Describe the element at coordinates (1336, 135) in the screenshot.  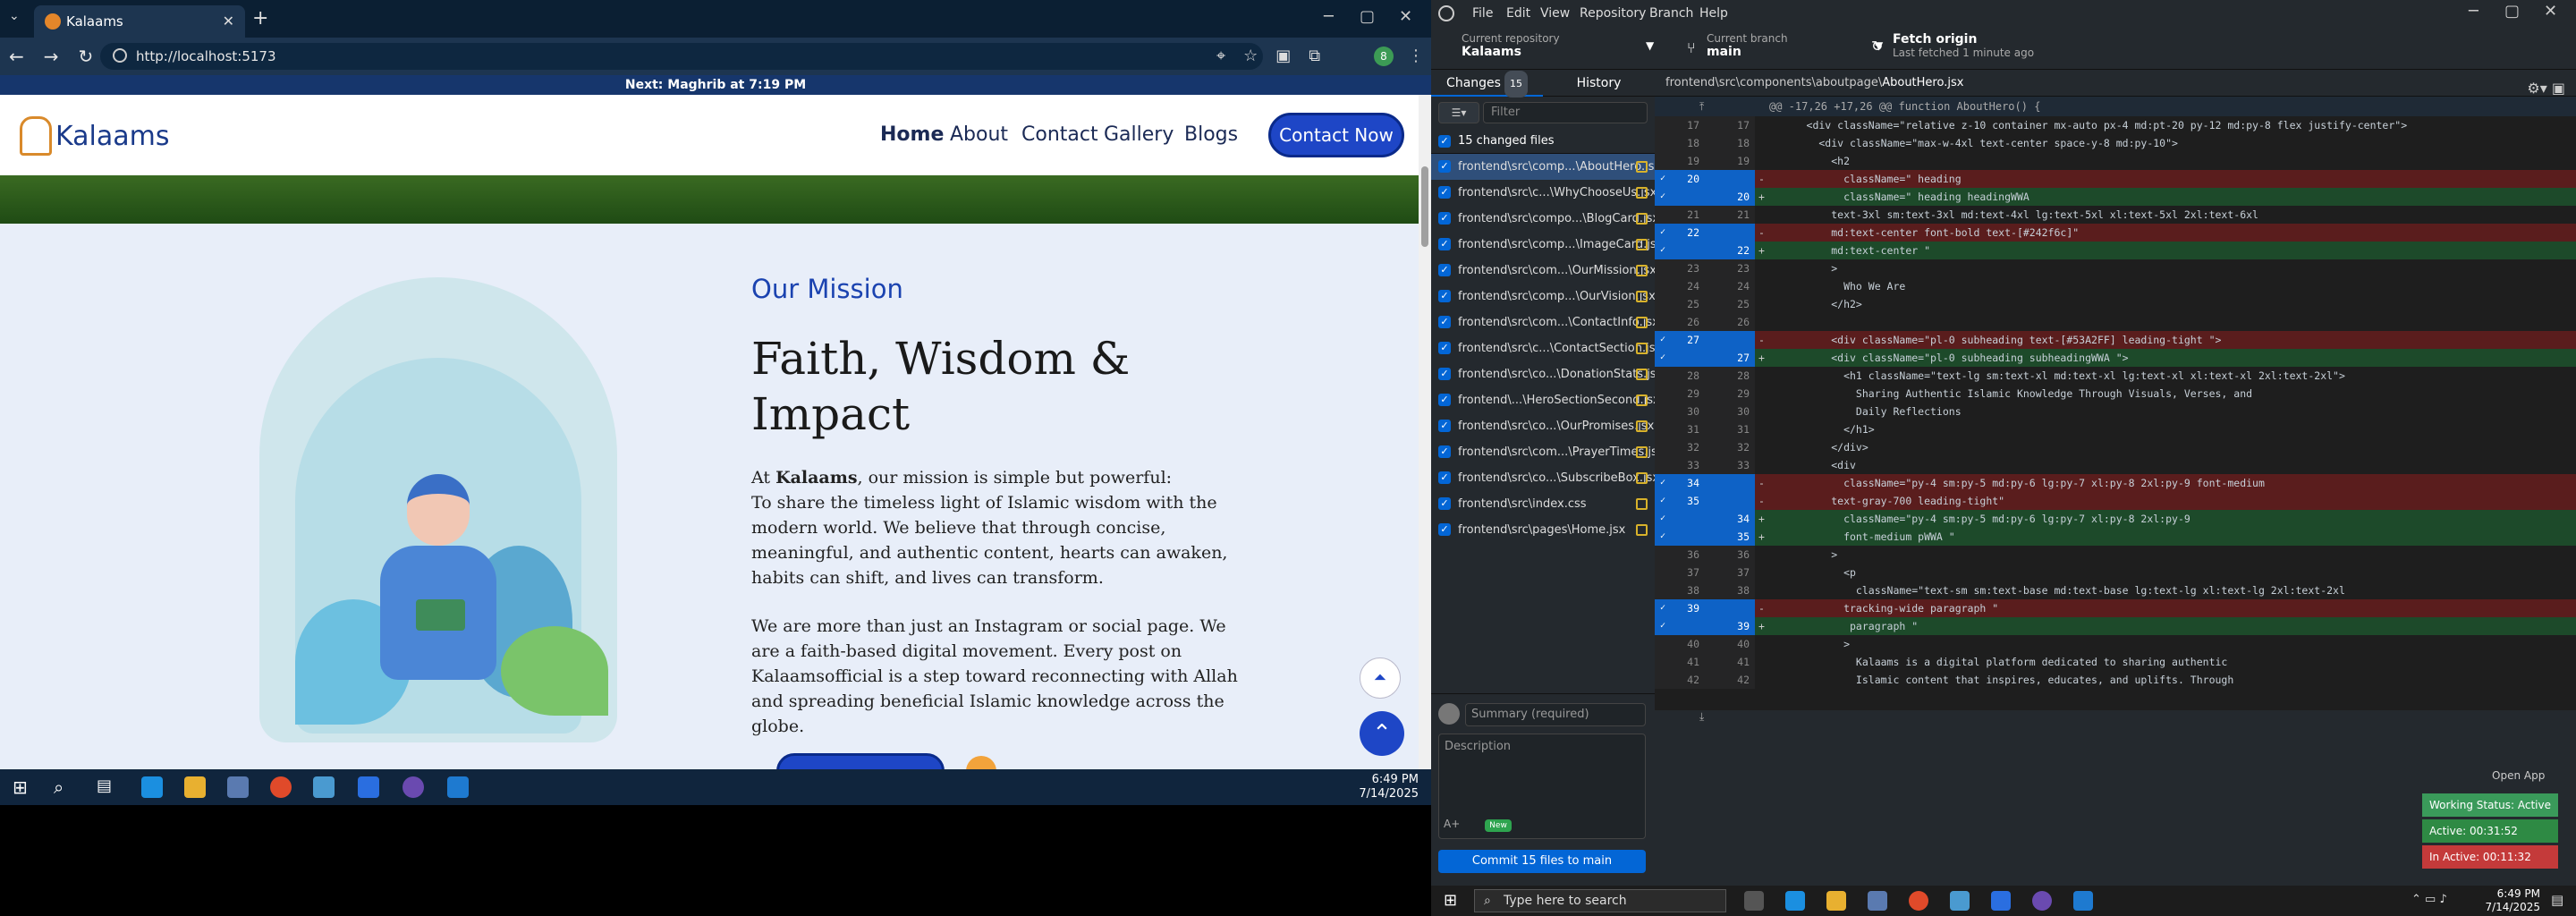
I see `contact-now-button: Contact Now` at that location.